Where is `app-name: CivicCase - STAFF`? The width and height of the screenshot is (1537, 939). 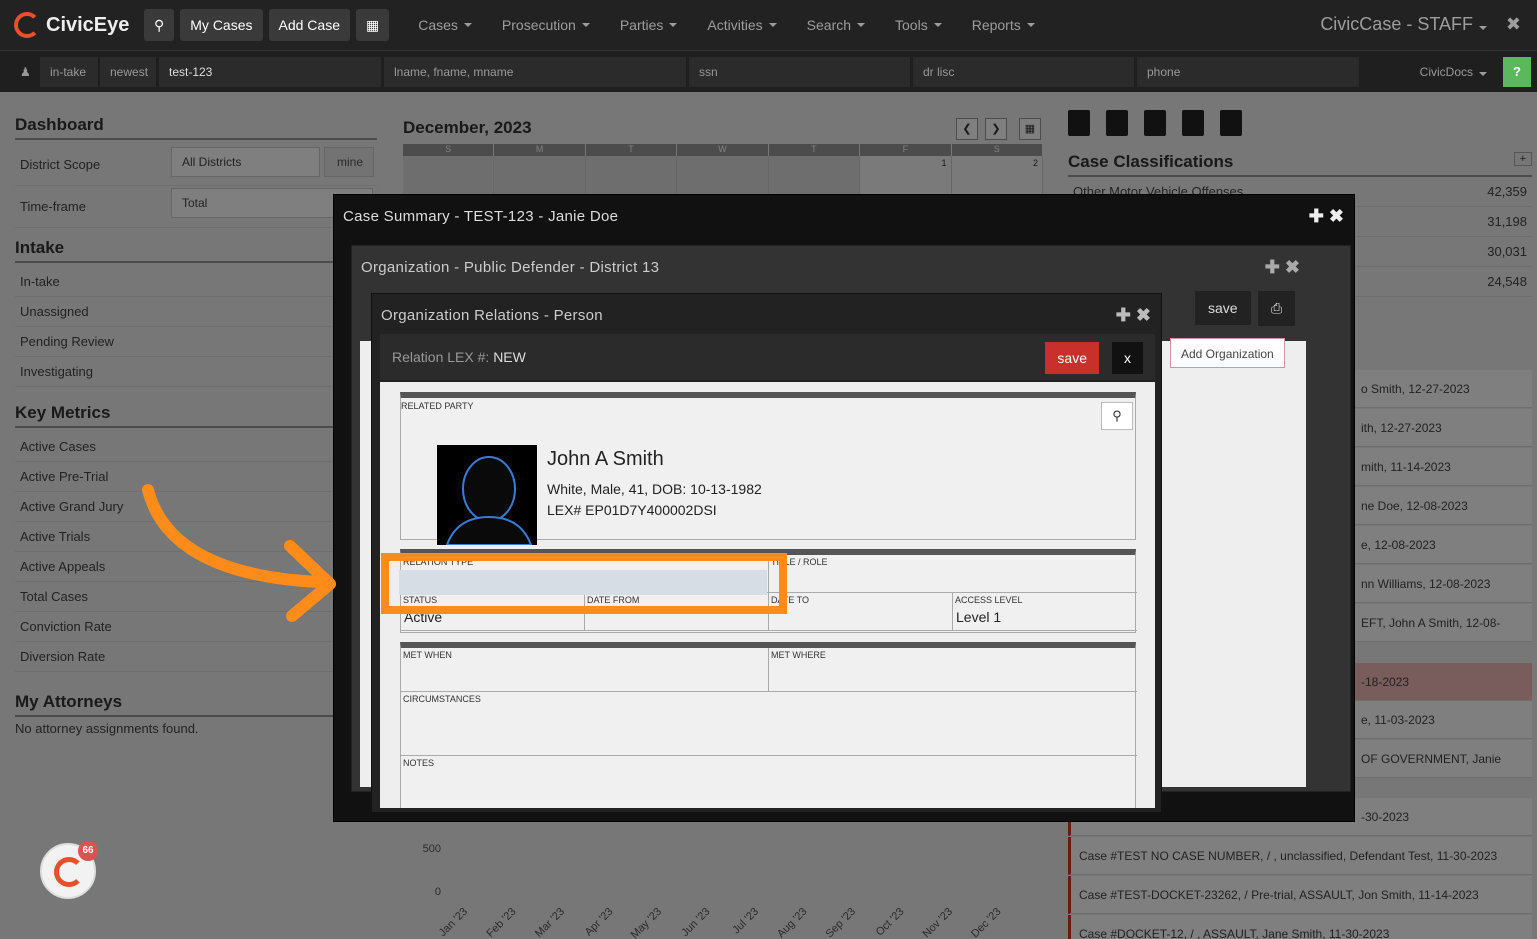
app-name: CivicCase - STAFF is located at coordinates (1396, 24).